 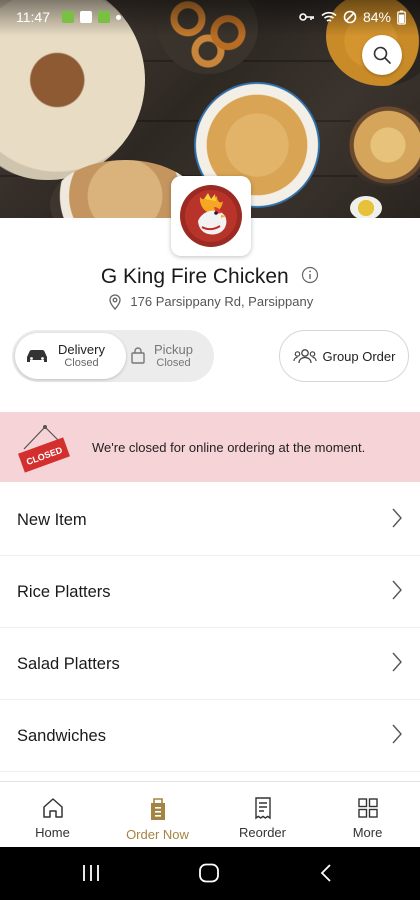 I want to click on battery-icon, so click(x=401, y=17).